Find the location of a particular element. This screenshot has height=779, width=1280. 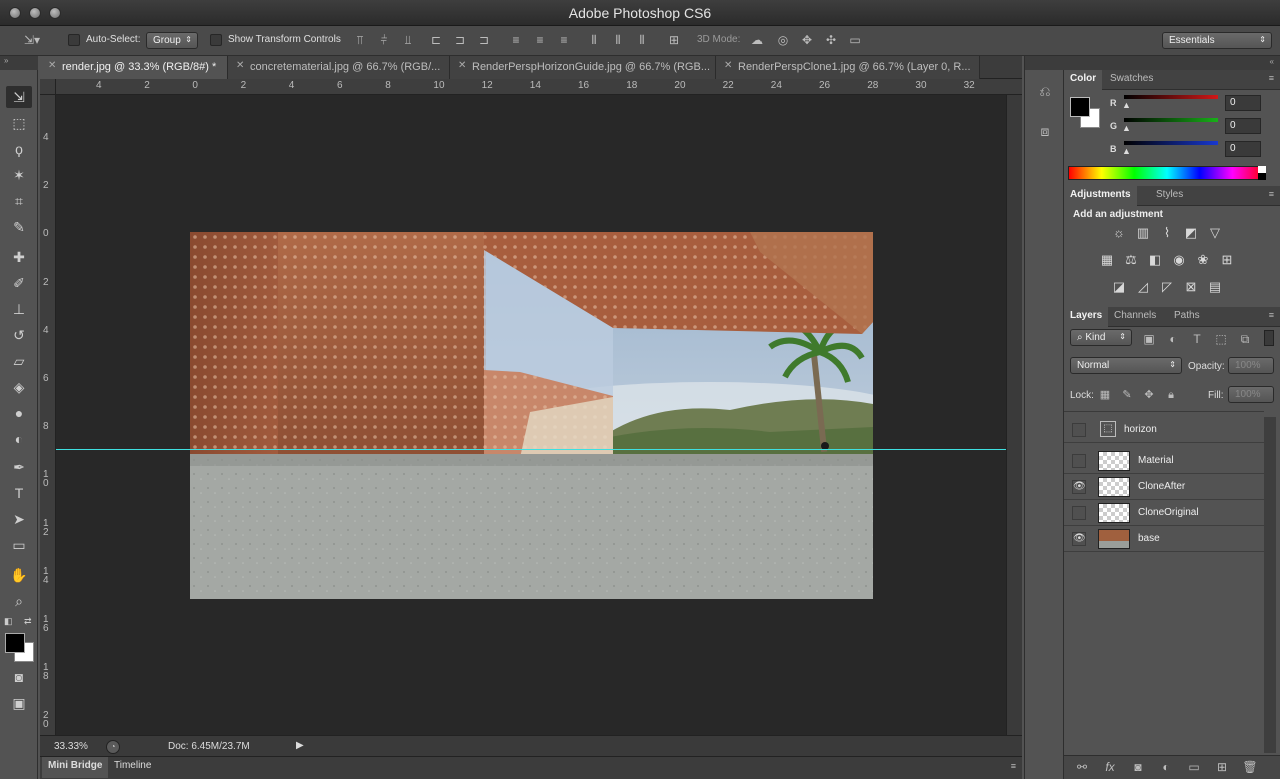

tab-timeline: Timeline is located at coordinates (132, 767).